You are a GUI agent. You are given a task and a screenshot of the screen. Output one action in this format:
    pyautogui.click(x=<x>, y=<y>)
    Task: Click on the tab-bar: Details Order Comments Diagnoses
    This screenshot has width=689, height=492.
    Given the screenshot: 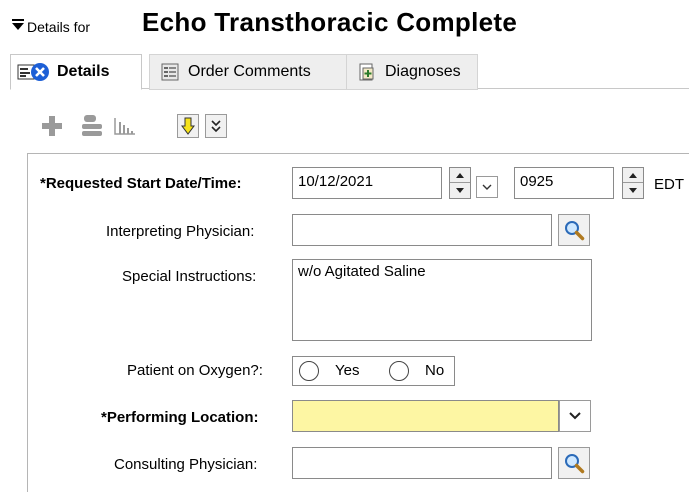 What is the action you would take?
    pyautogui.click(x=349, y=72)
    